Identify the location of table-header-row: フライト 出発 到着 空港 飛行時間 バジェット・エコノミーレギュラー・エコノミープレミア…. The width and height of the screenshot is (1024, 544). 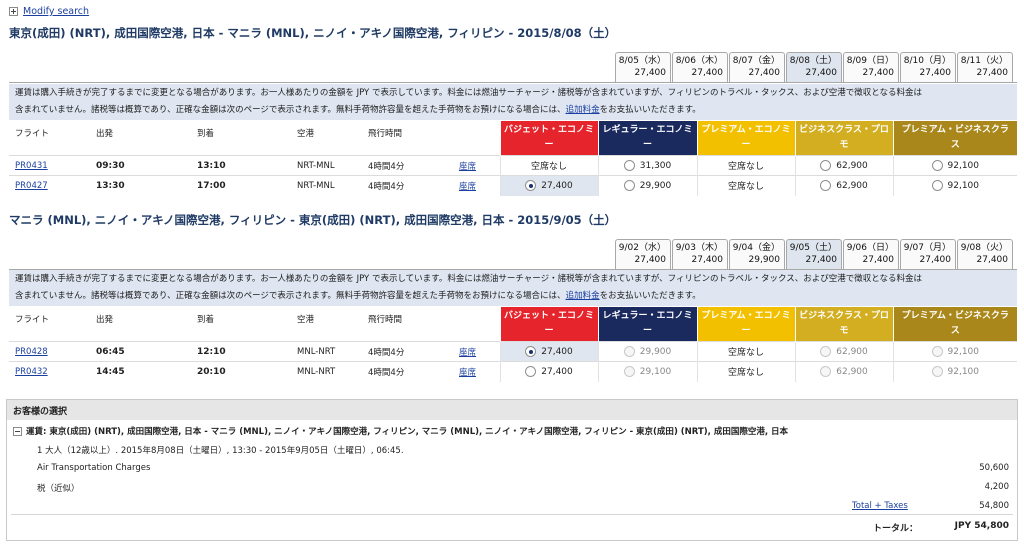
(513, 324).